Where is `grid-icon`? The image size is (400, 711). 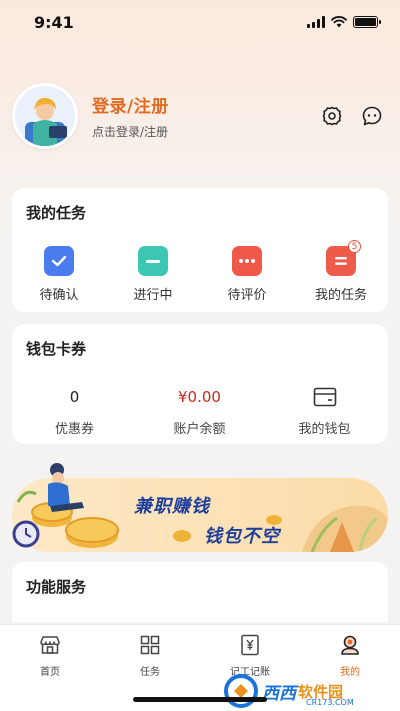
grid-icon is located at coordinates (150, 645).